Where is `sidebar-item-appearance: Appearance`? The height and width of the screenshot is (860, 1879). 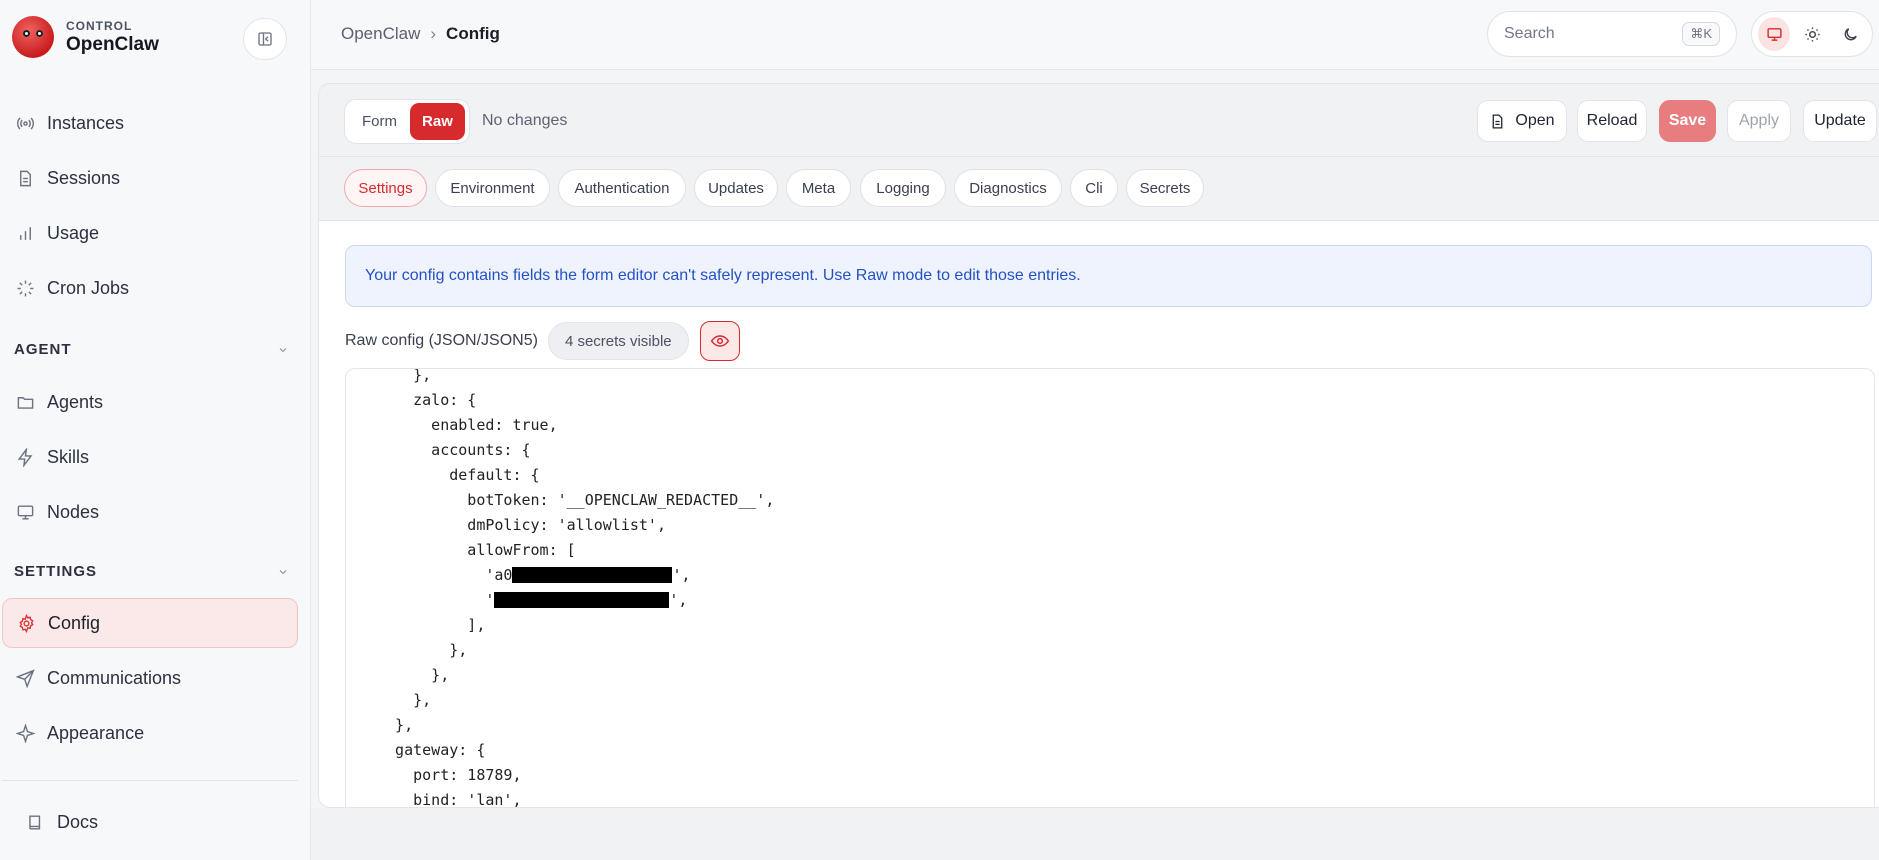
sidebar-item-appearance: Appearance is located at coordinates (150, 733).